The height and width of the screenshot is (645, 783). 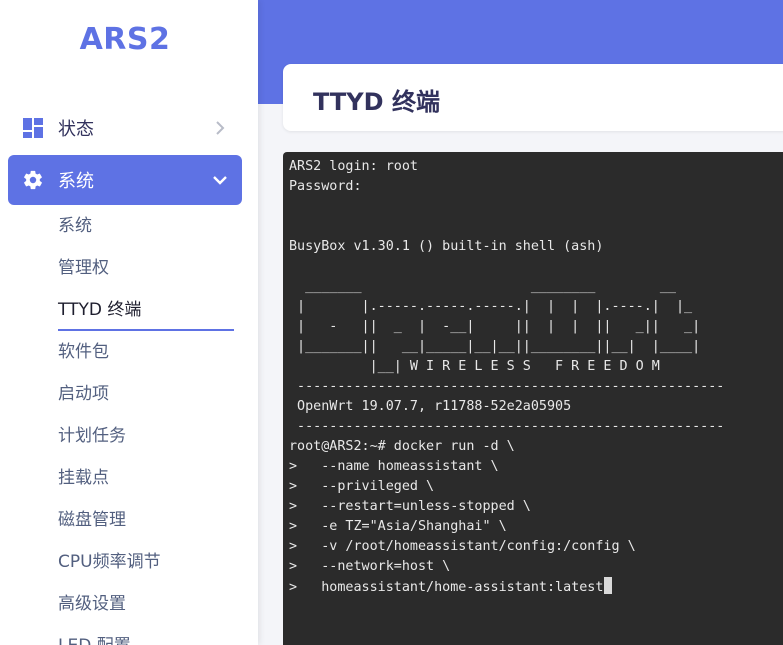 I want to click on terminal-line: | |.-----.-----.-----.| | | |.----.| |_, so click(x=491, y=306).